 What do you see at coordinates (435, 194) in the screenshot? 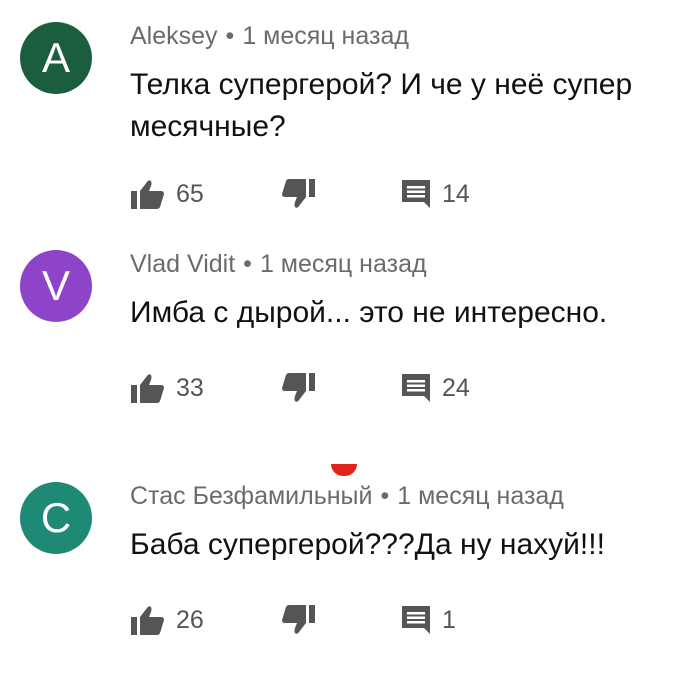
I see `reply-button: 14` at bounding box center [435, 194].